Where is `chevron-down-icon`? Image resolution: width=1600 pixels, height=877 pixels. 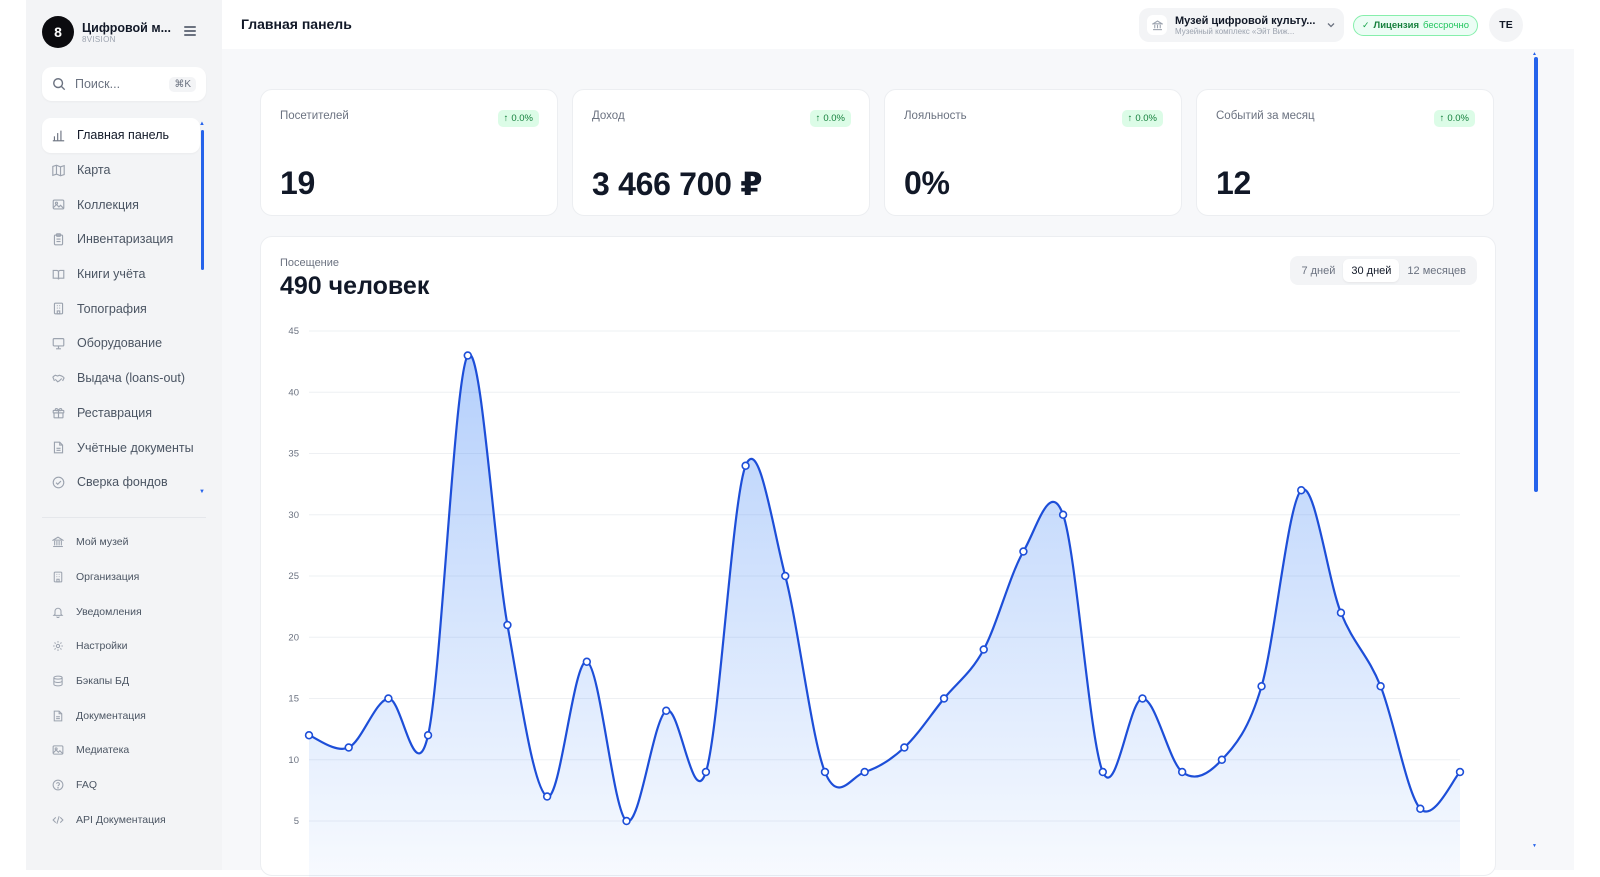
chevron-down-icon is located at coordinates (1331, 25).